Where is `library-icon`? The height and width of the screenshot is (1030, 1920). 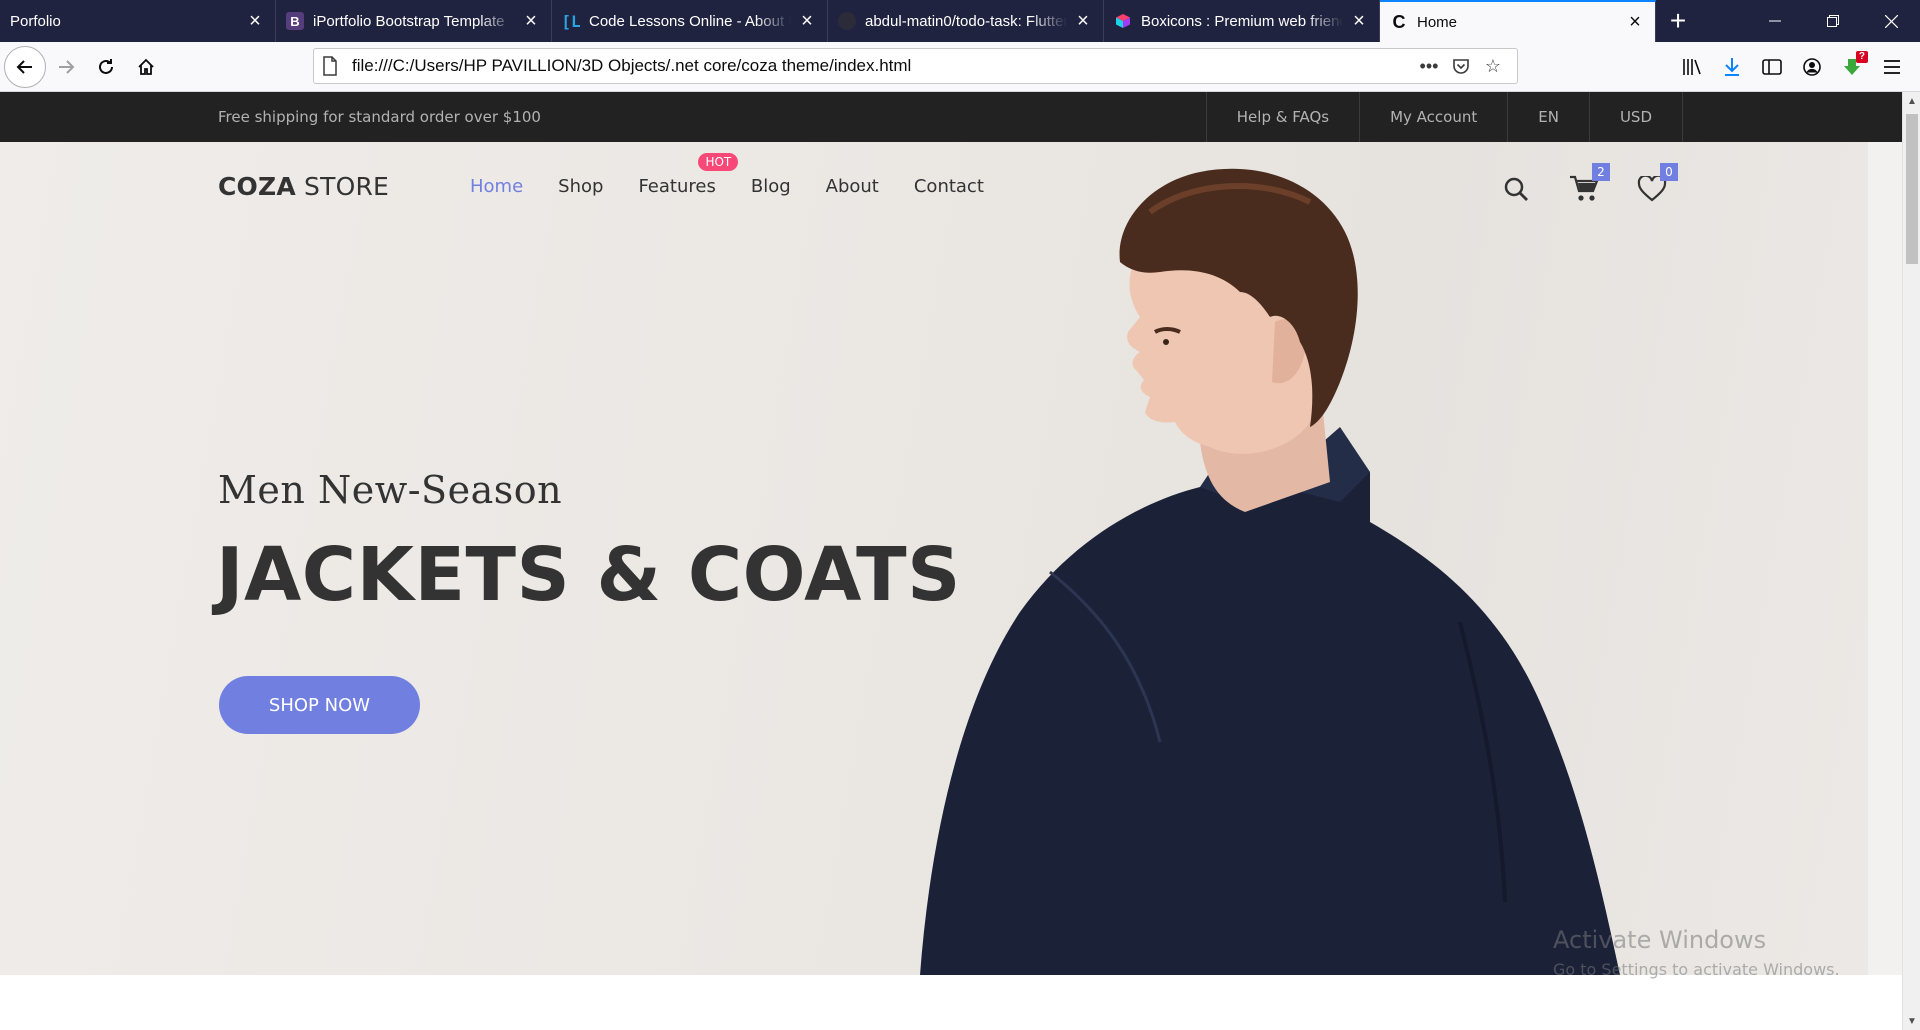
library-icon is located at coordinates (1692, 67).